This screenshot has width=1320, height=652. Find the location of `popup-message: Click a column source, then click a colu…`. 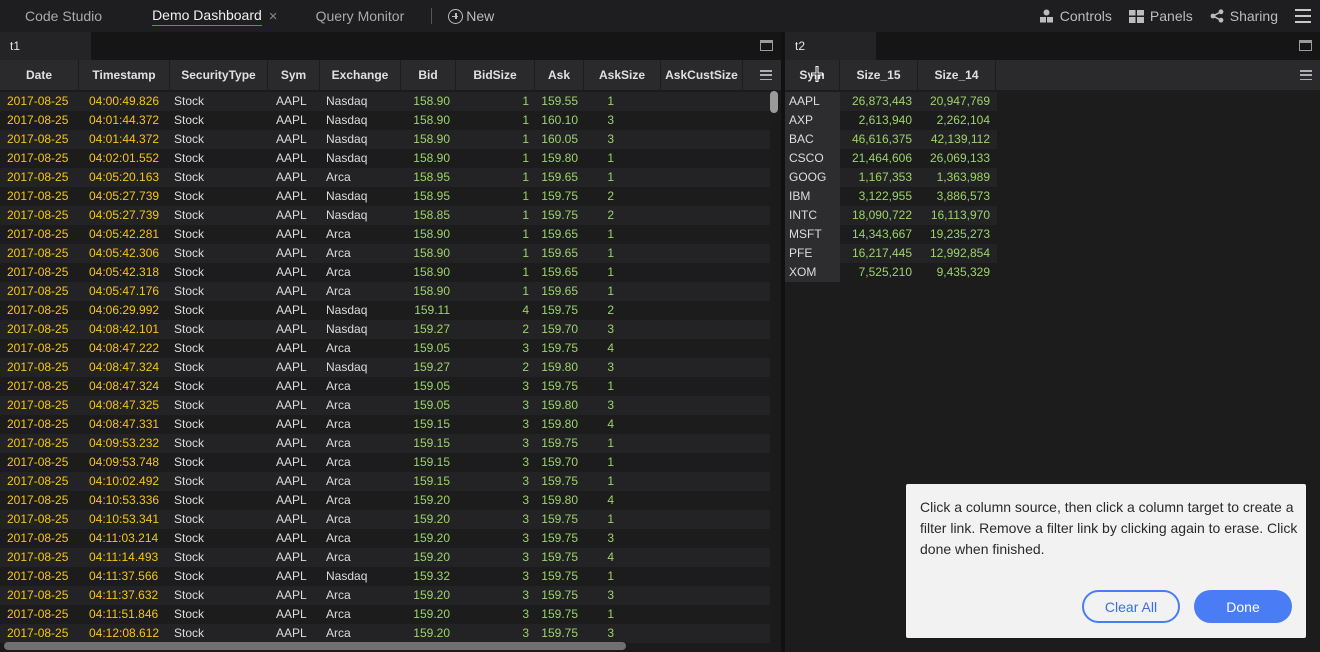

popup-message: Click a column source, then click a colu… is located at coordinates (1109, 528).